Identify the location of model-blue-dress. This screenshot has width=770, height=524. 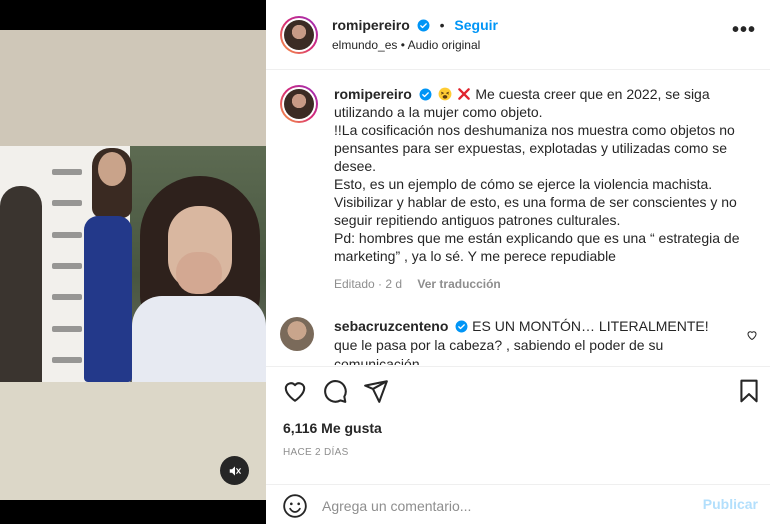
(108, 299).